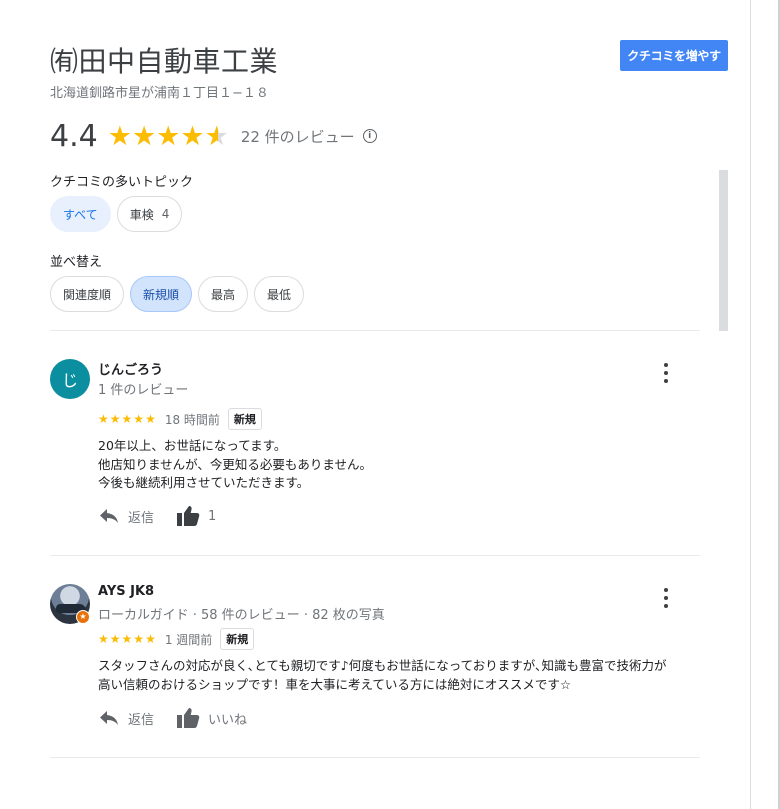 The image size is (780, 809). What do you see at coordinates (212, 516) in the screenshot?
I see `like-count: 1` at bounding box center [212, 516].